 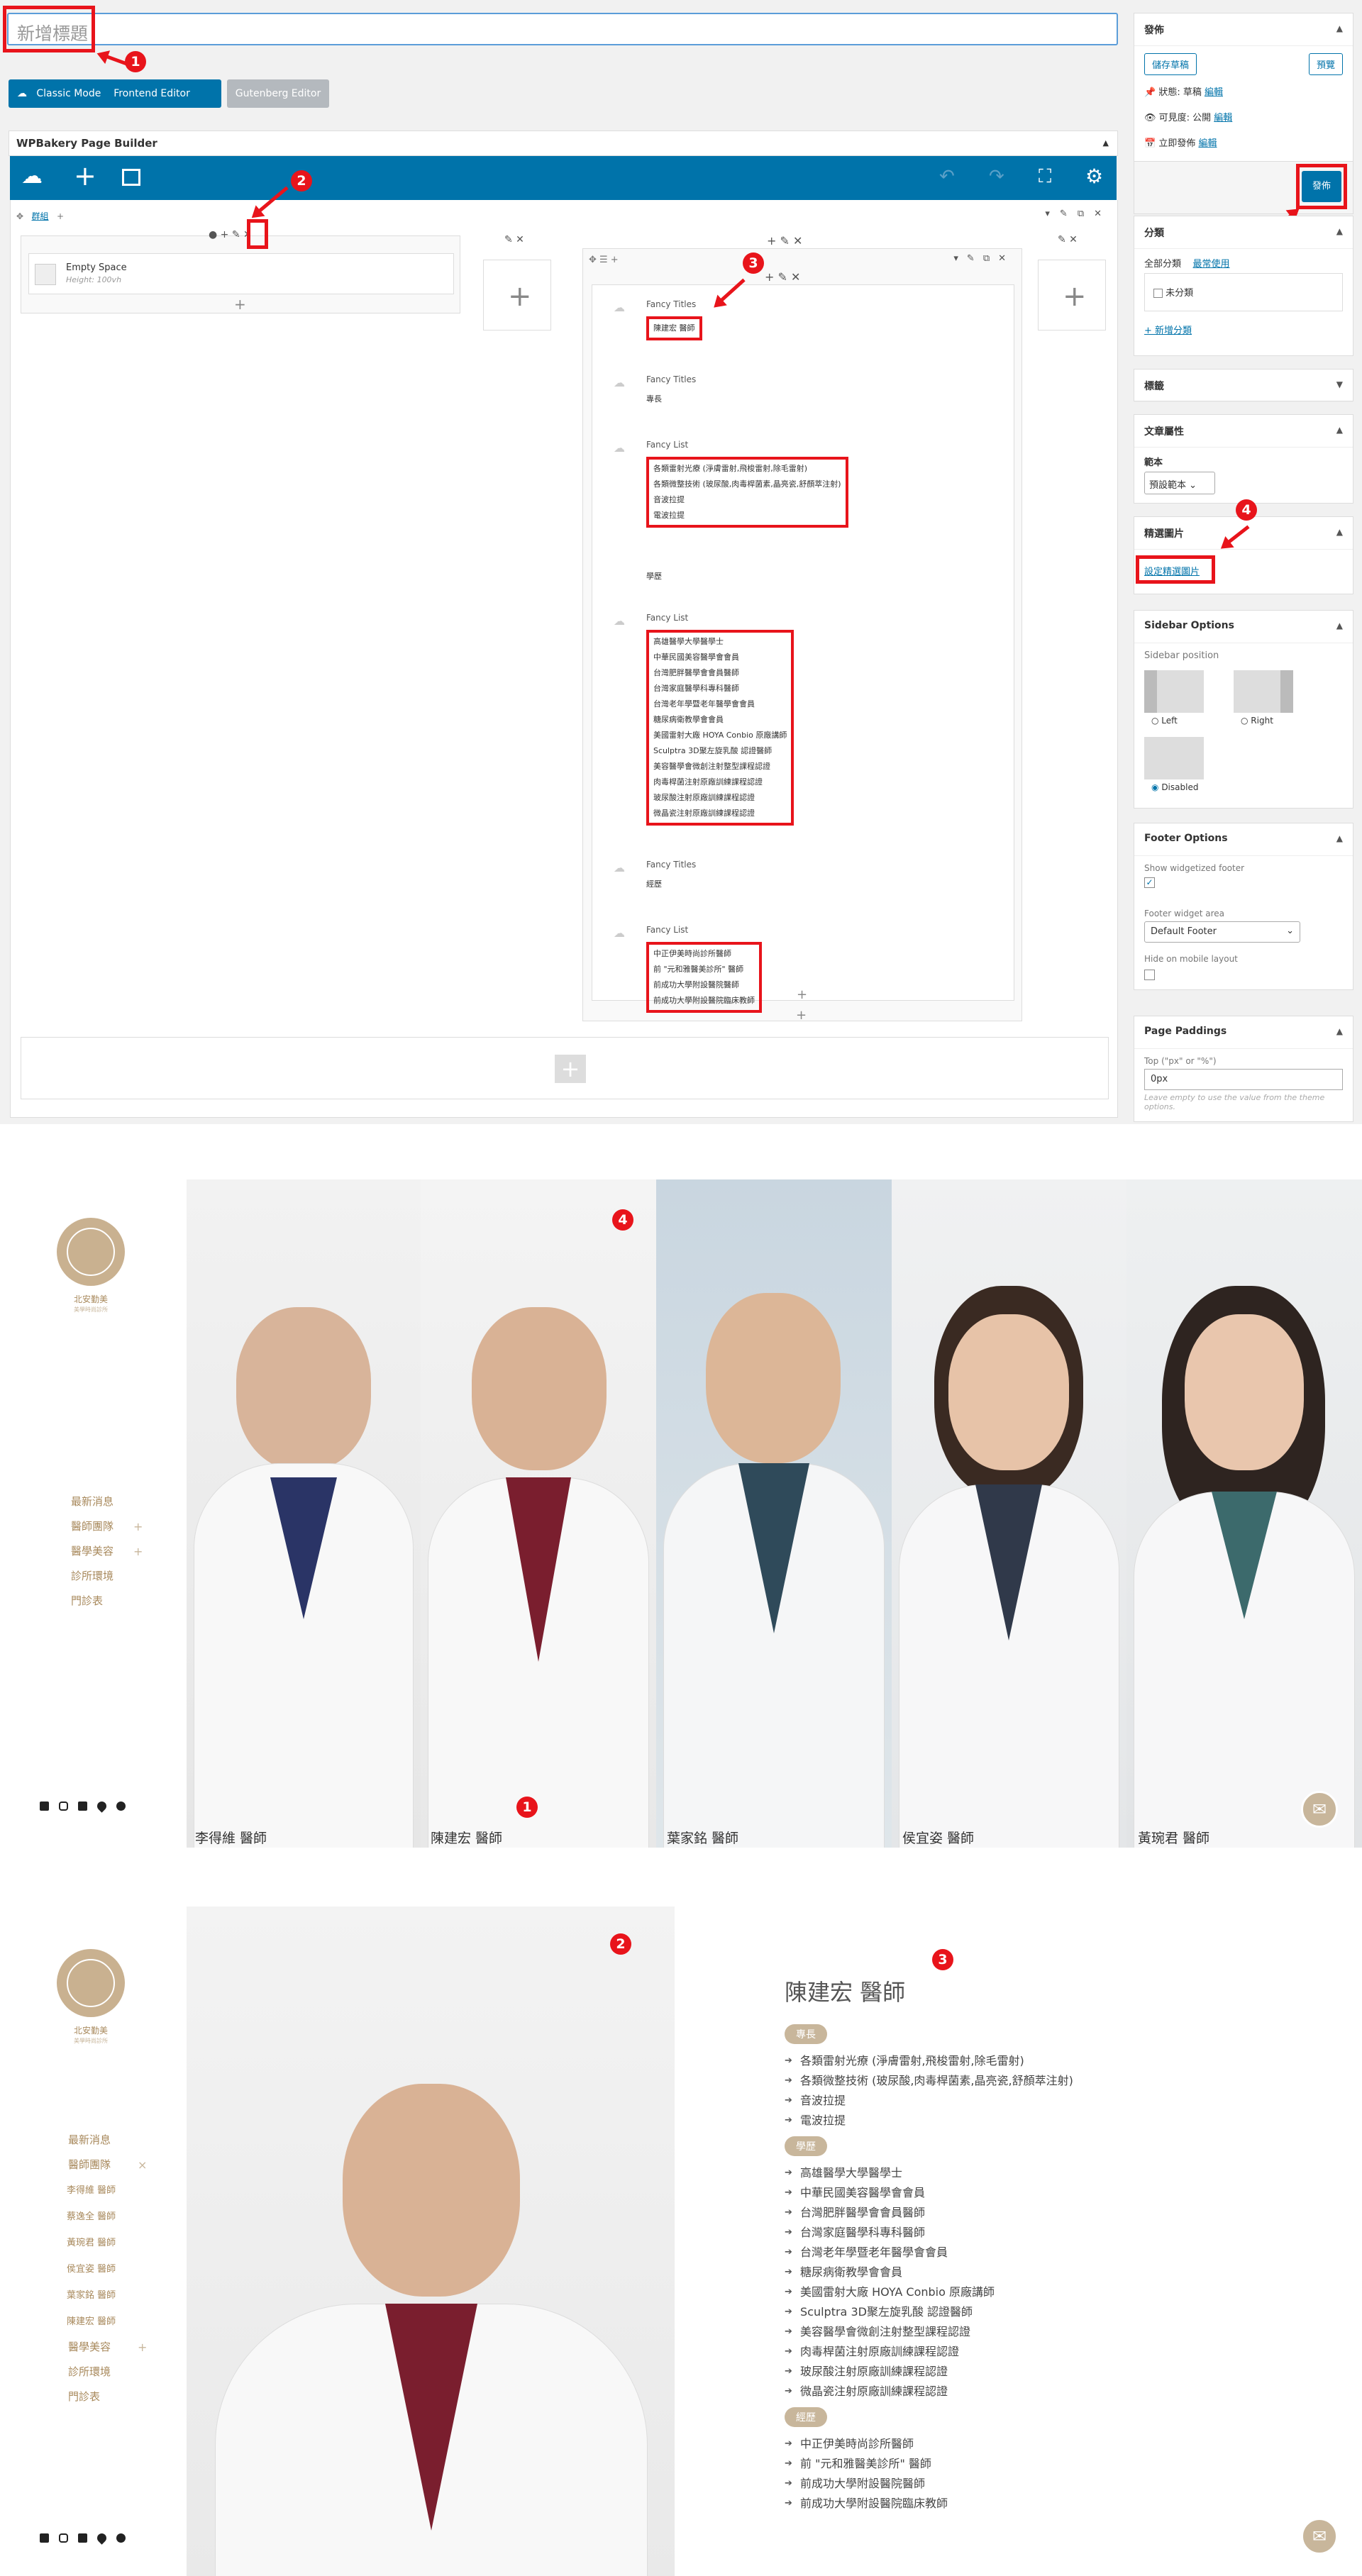 I want to click on inner-row-controls: ✥ ☰ +, so click(x=604, y=260).